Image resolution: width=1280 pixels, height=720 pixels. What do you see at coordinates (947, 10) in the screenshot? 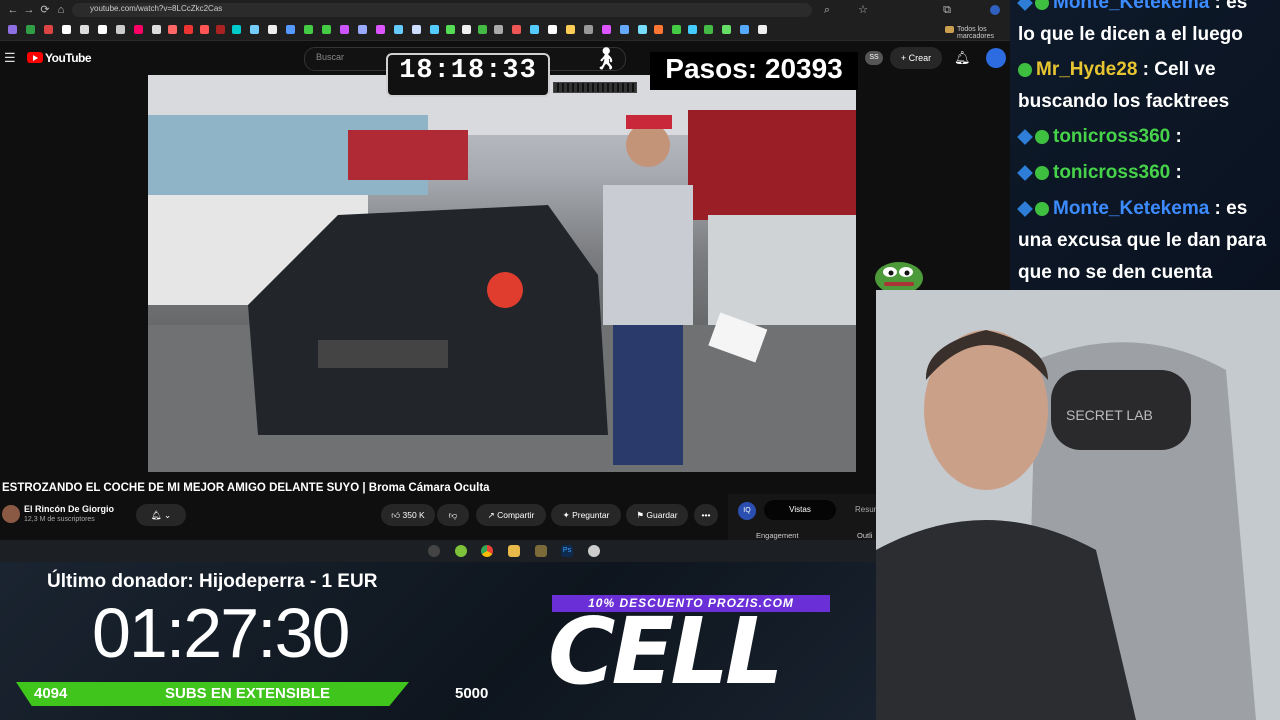
I see `extensions-icon: ⧉` at bounding box center [947, 10].